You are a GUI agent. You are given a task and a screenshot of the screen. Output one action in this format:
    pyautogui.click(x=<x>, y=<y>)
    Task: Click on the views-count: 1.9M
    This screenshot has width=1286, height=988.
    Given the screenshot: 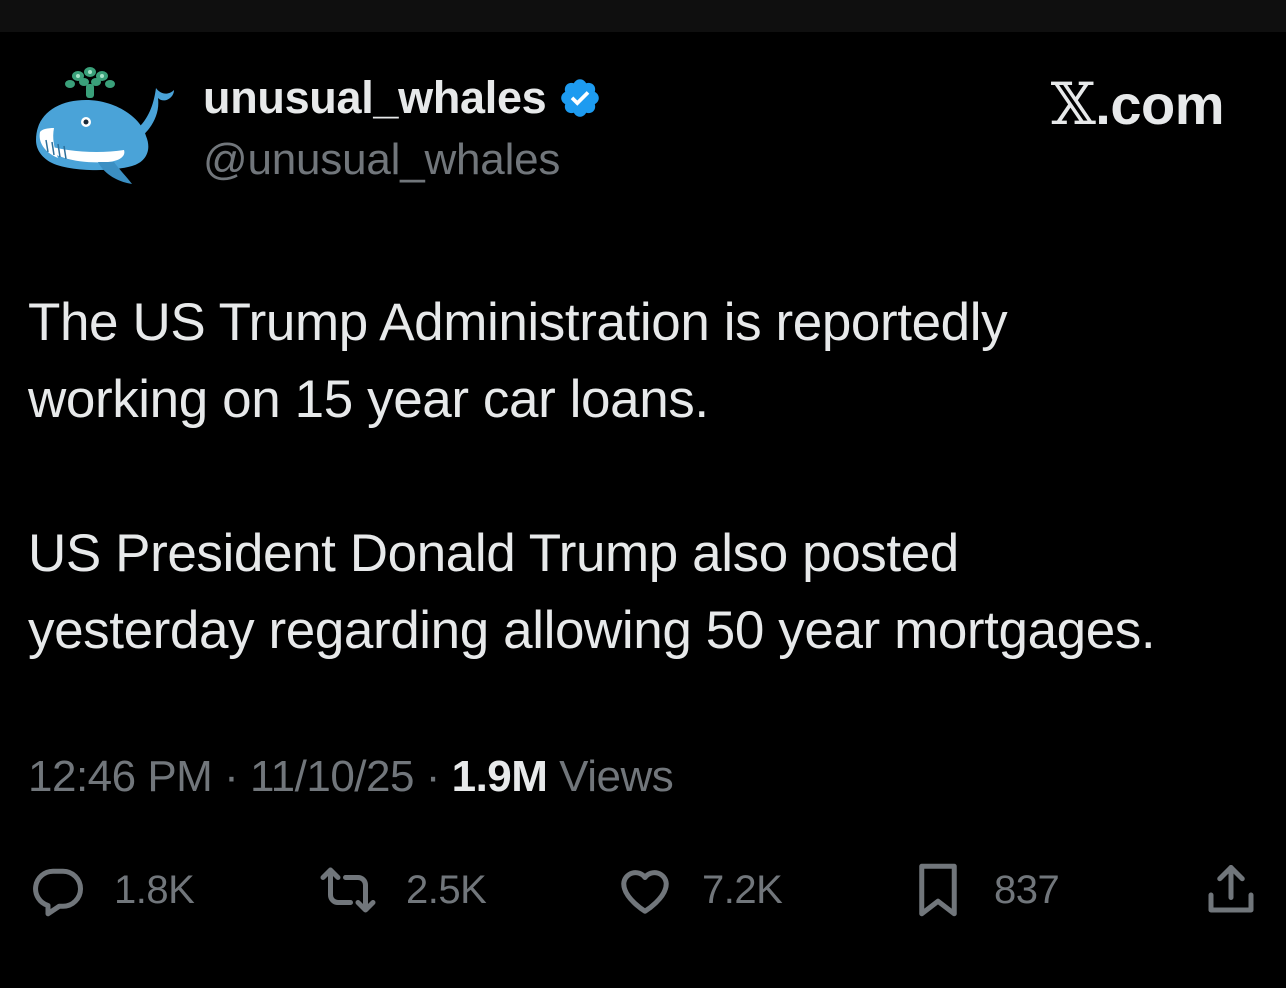 What is the action you would take?
    pyautogui.click(x=499, y=776)
    